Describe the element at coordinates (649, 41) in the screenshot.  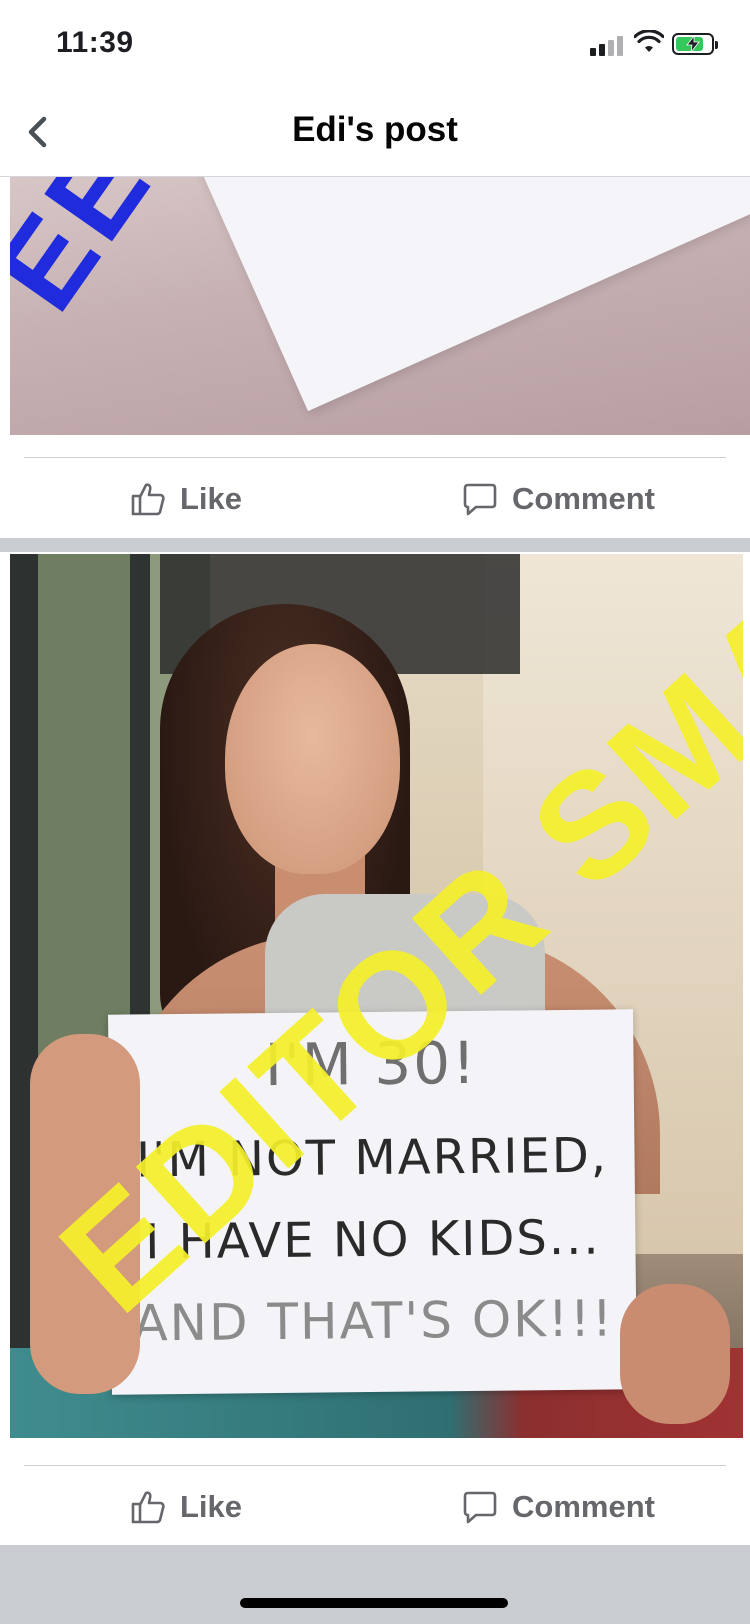
I see `wifi-icon` at that location.